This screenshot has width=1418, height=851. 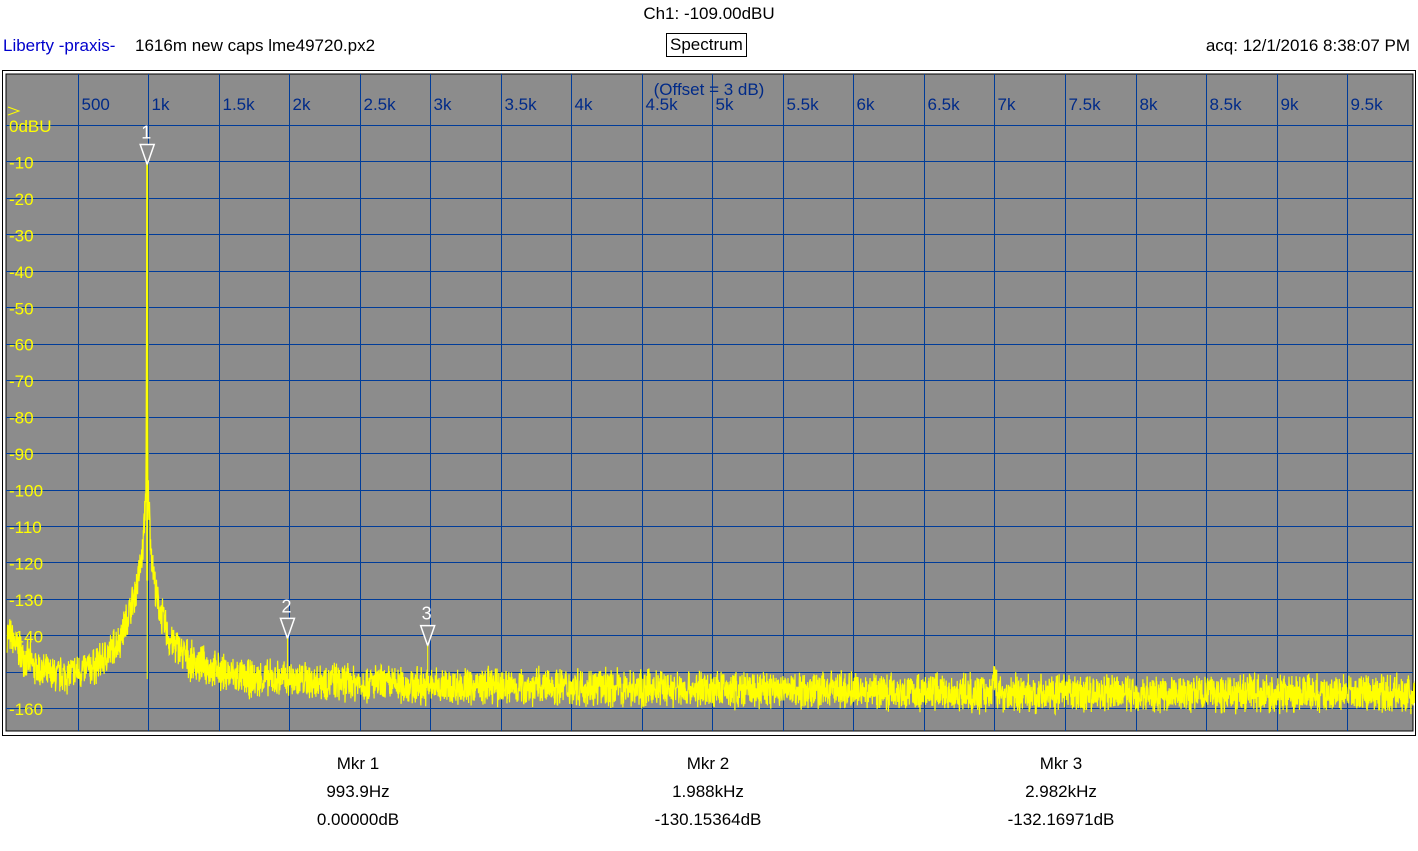 What do you see at coordinates (1307, 45) in the screenshot?
I see `acquisition-timestamp: acq: 12/1/2016 8:38:07 PM` at bounding box center [1307, 45].